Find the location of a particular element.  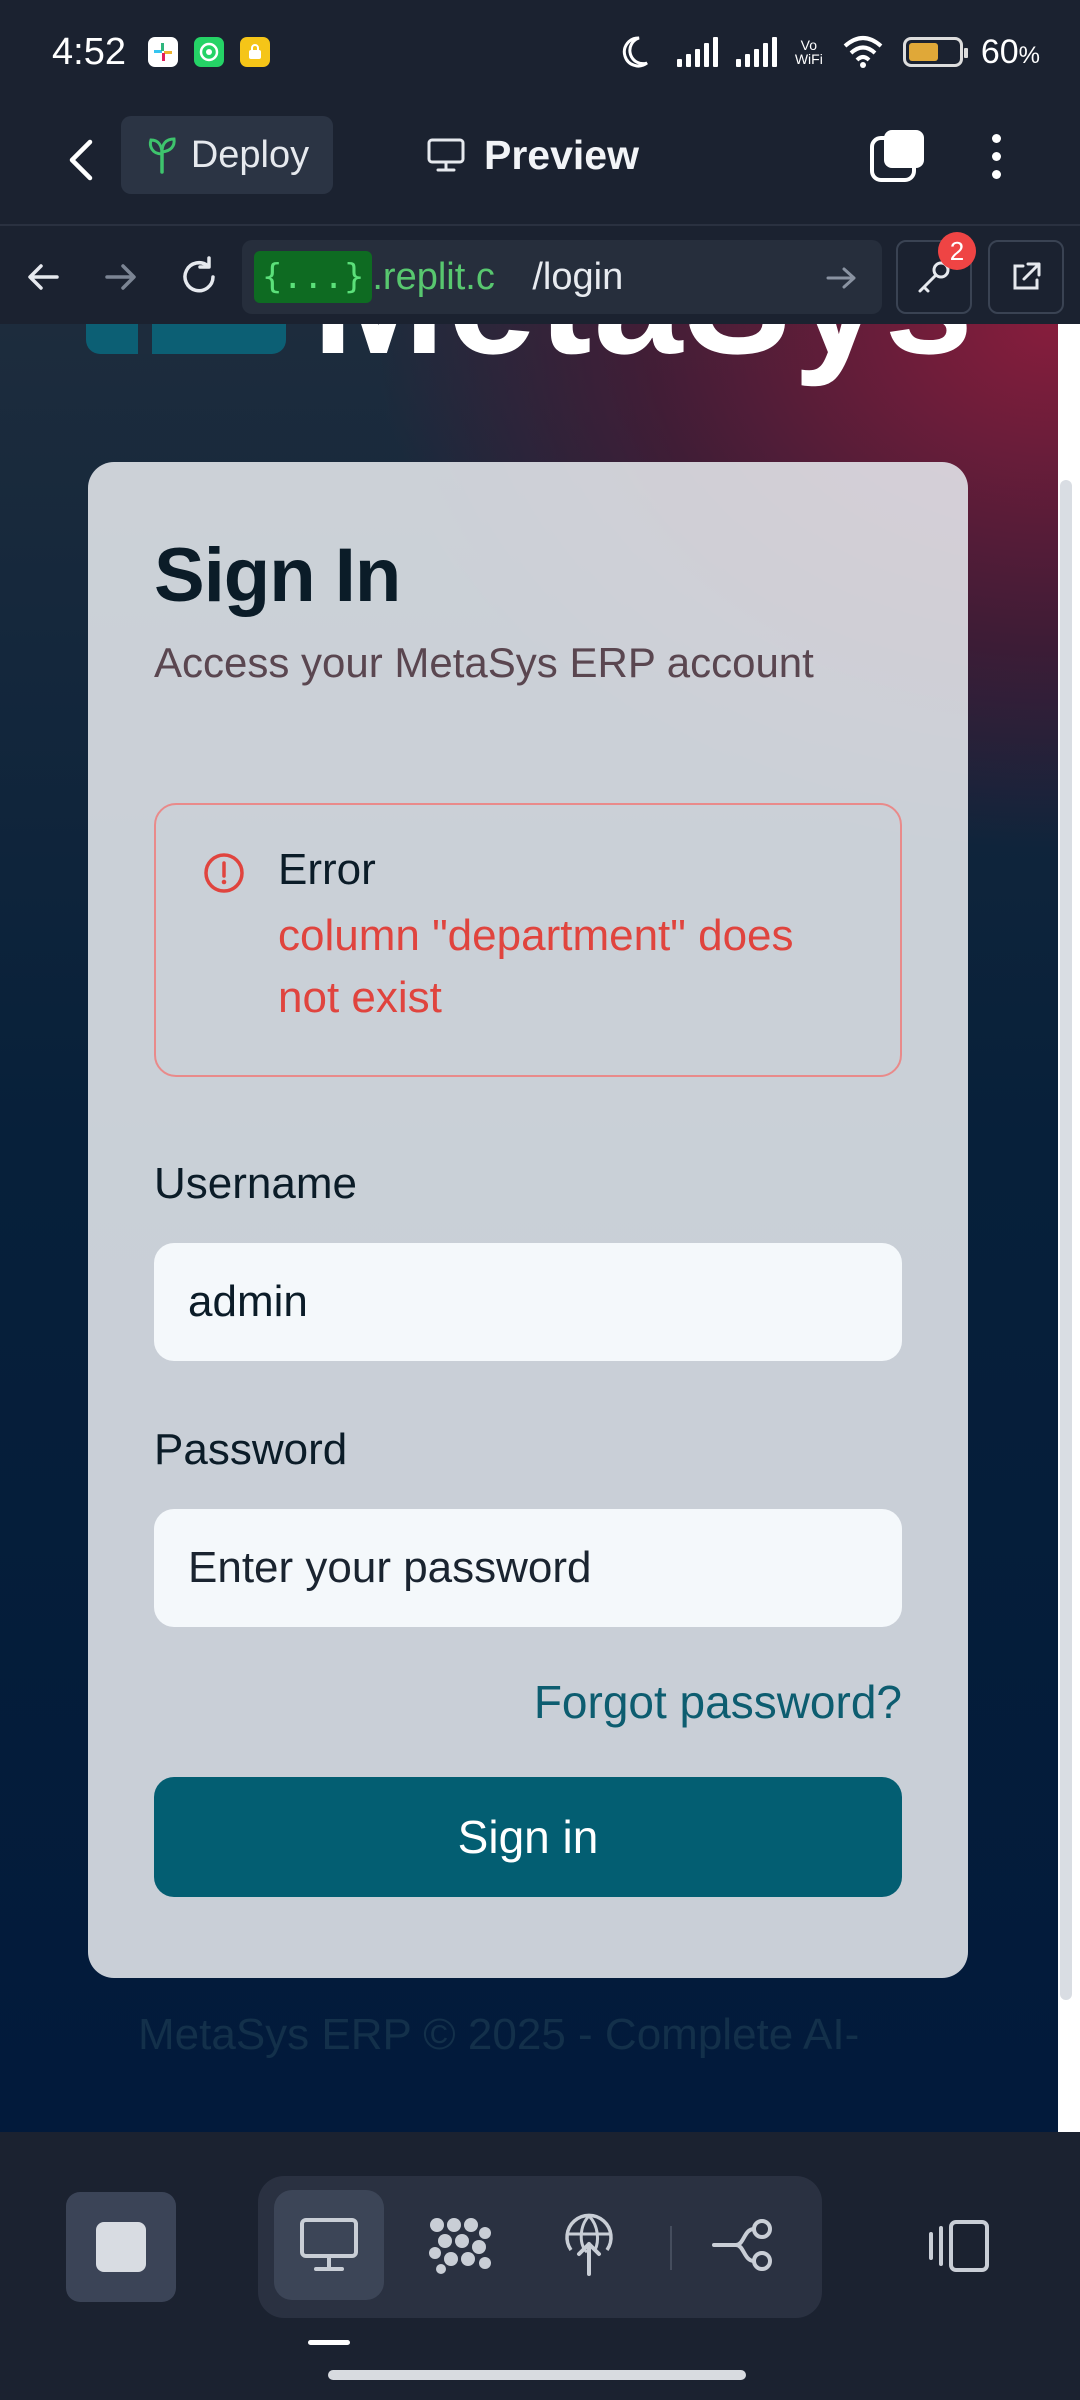

devices-icon is located at coordinates (959, 2246).